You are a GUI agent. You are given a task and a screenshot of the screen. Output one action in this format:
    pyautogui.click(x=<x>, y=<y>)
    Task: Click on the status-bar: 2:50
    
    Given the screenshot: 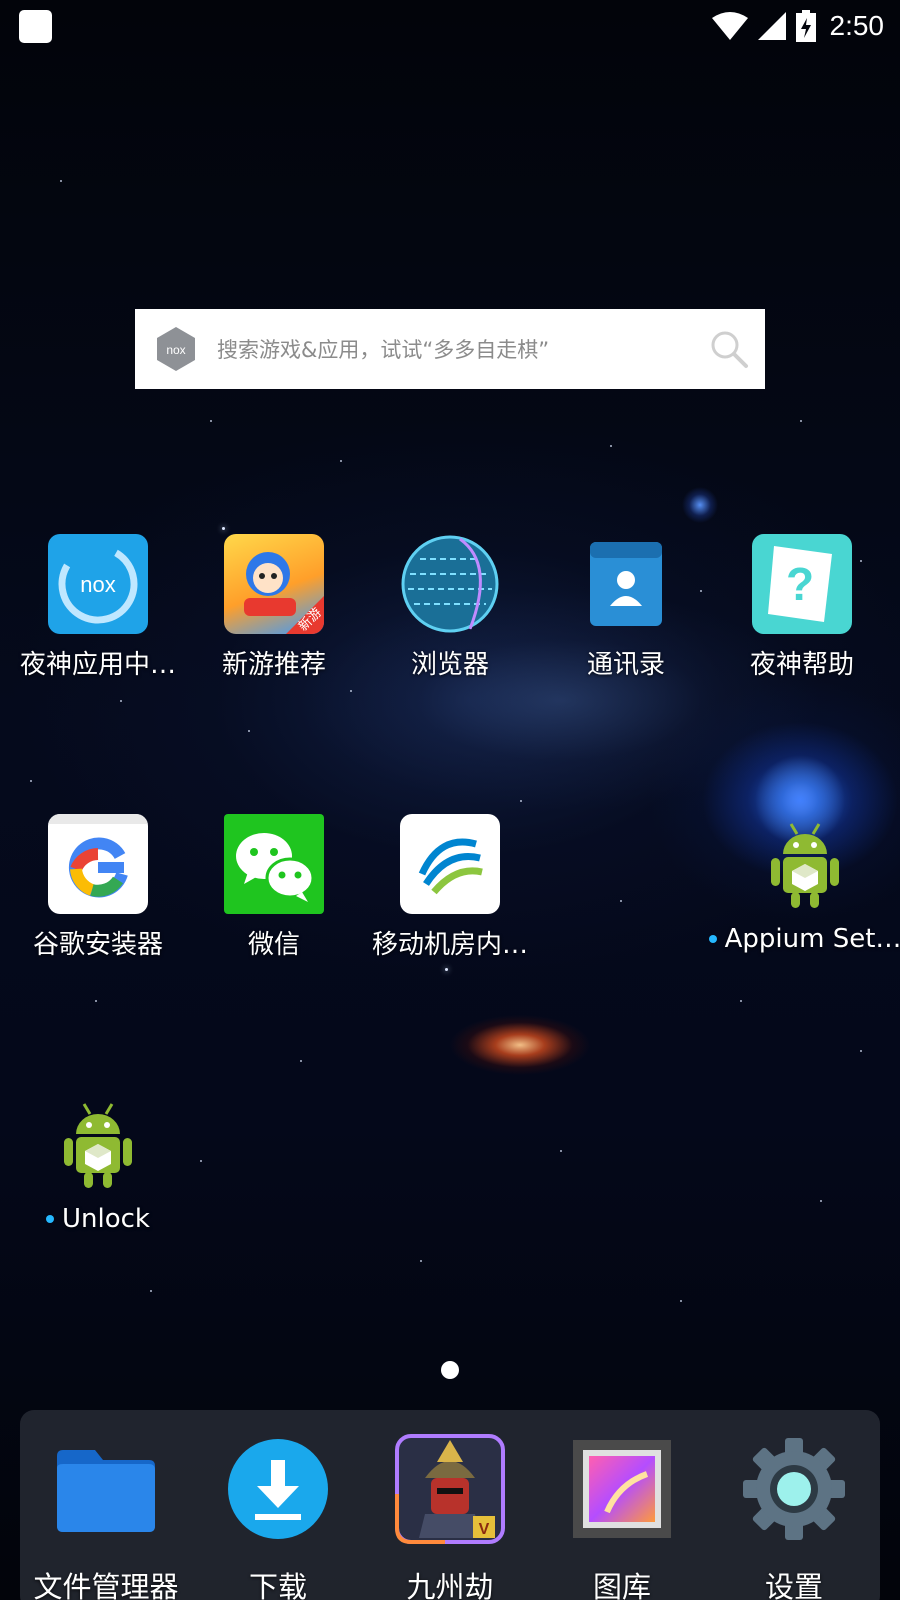 What is the action you would take?
    pyautogui.click(x=450, y=26)
    